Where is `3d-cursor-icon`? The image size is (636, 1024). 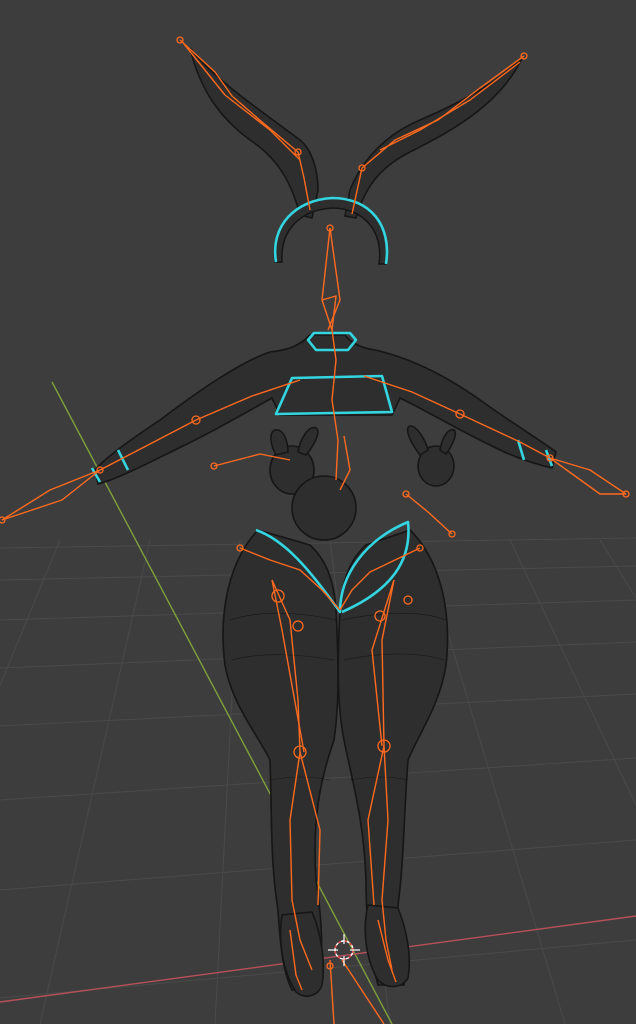 3d-cursor-icon is located at coordinates (344, 950).